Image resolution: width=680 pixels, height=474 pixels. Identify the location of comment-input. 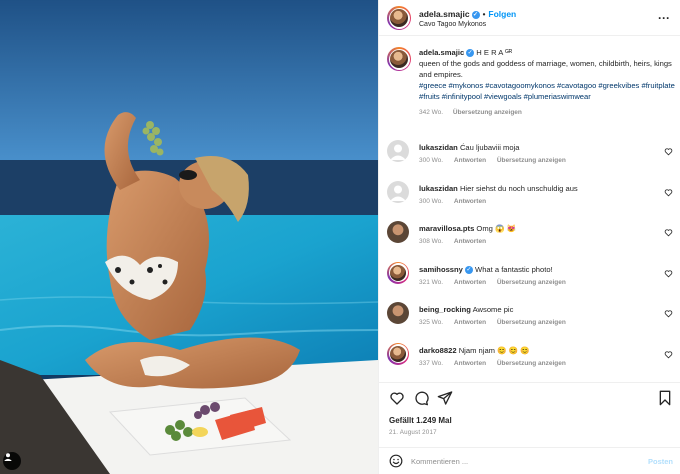
(521, 461).